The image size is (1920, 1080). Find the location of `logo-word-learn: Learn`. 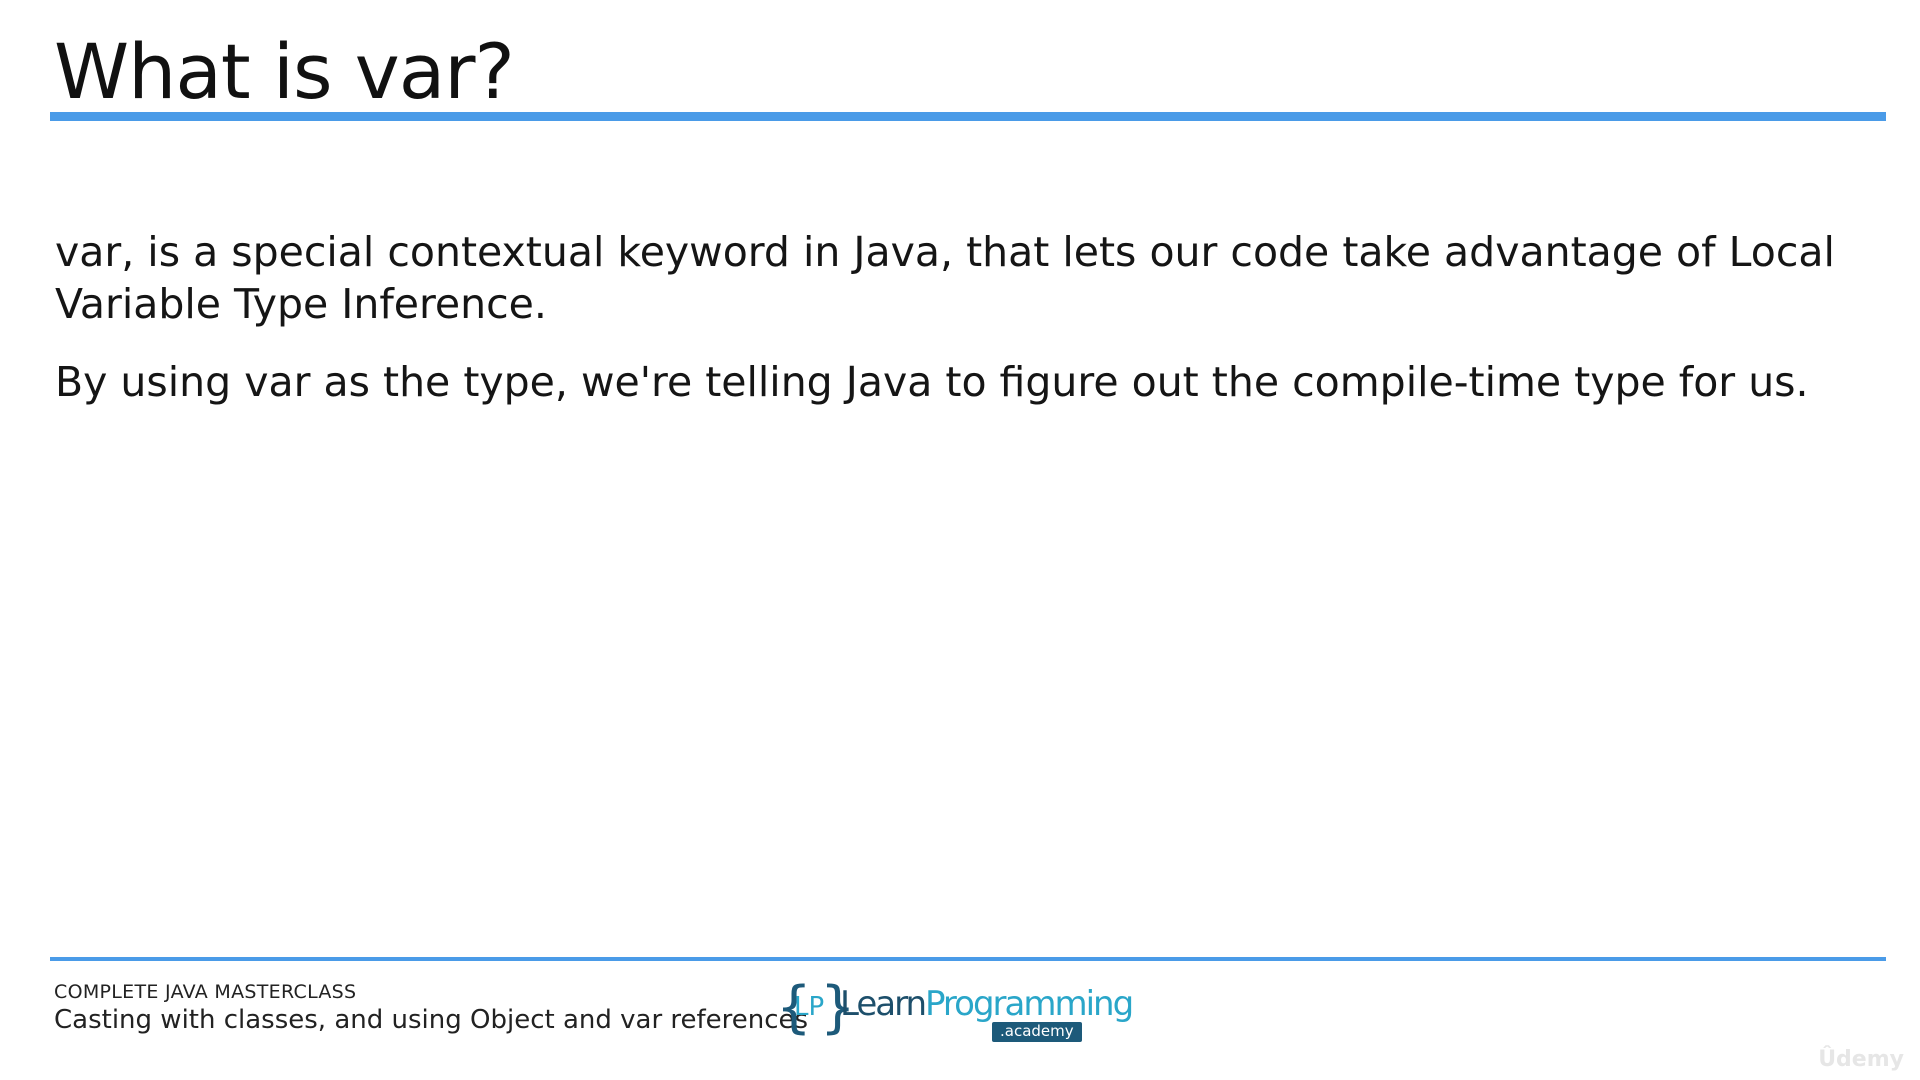

logo-word-learn: Learn is located at coordinates (883, 1004).